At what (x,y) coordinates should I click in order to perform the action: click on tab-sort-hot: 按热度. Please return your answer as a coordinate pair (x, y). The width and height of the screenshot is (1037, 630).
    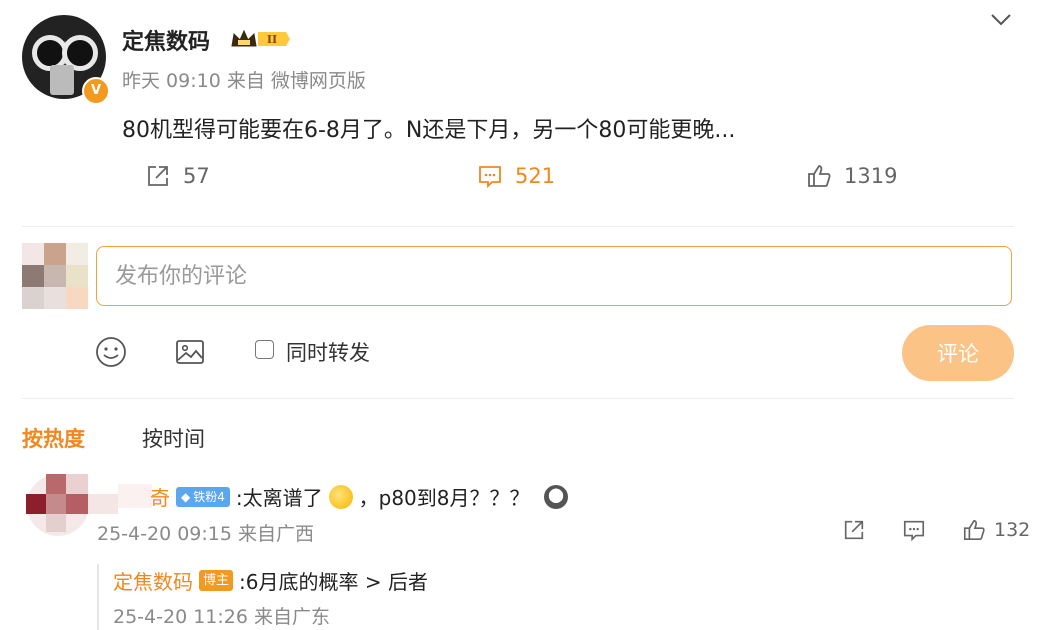
    Looking at the image, I should click on (53, 438).